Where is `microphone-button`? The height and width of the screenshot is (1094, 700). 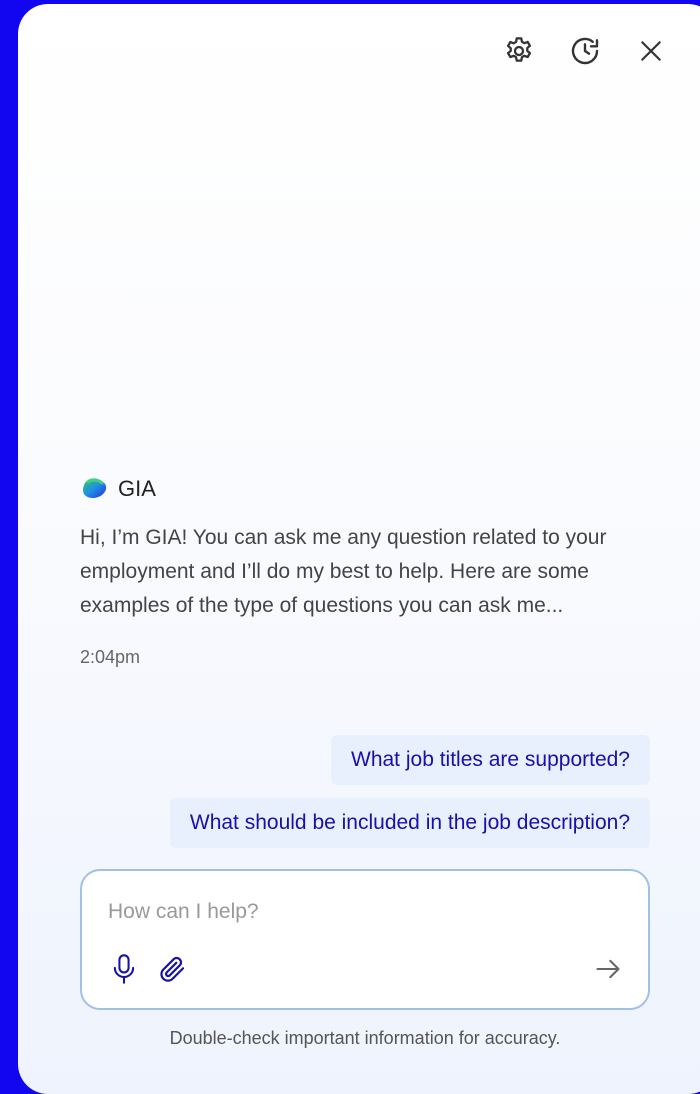 microphone-button is located at coordinates (124, 971).